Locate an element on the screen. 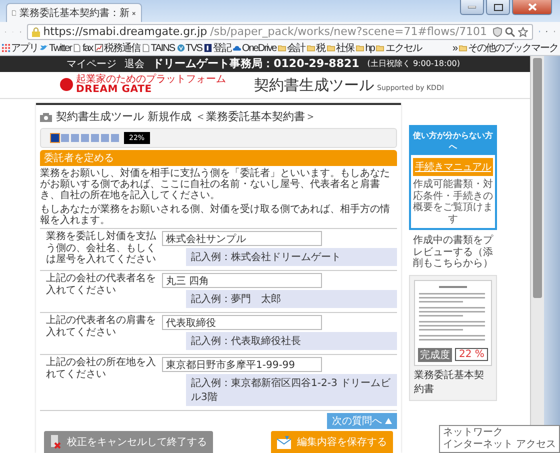 The image size is (560, 453). address-field: https://smabi.dreamgate.gr.jp /sb/paper_pack/works/new?scene=71#flows/7101 is located at coordinates (280, 32).